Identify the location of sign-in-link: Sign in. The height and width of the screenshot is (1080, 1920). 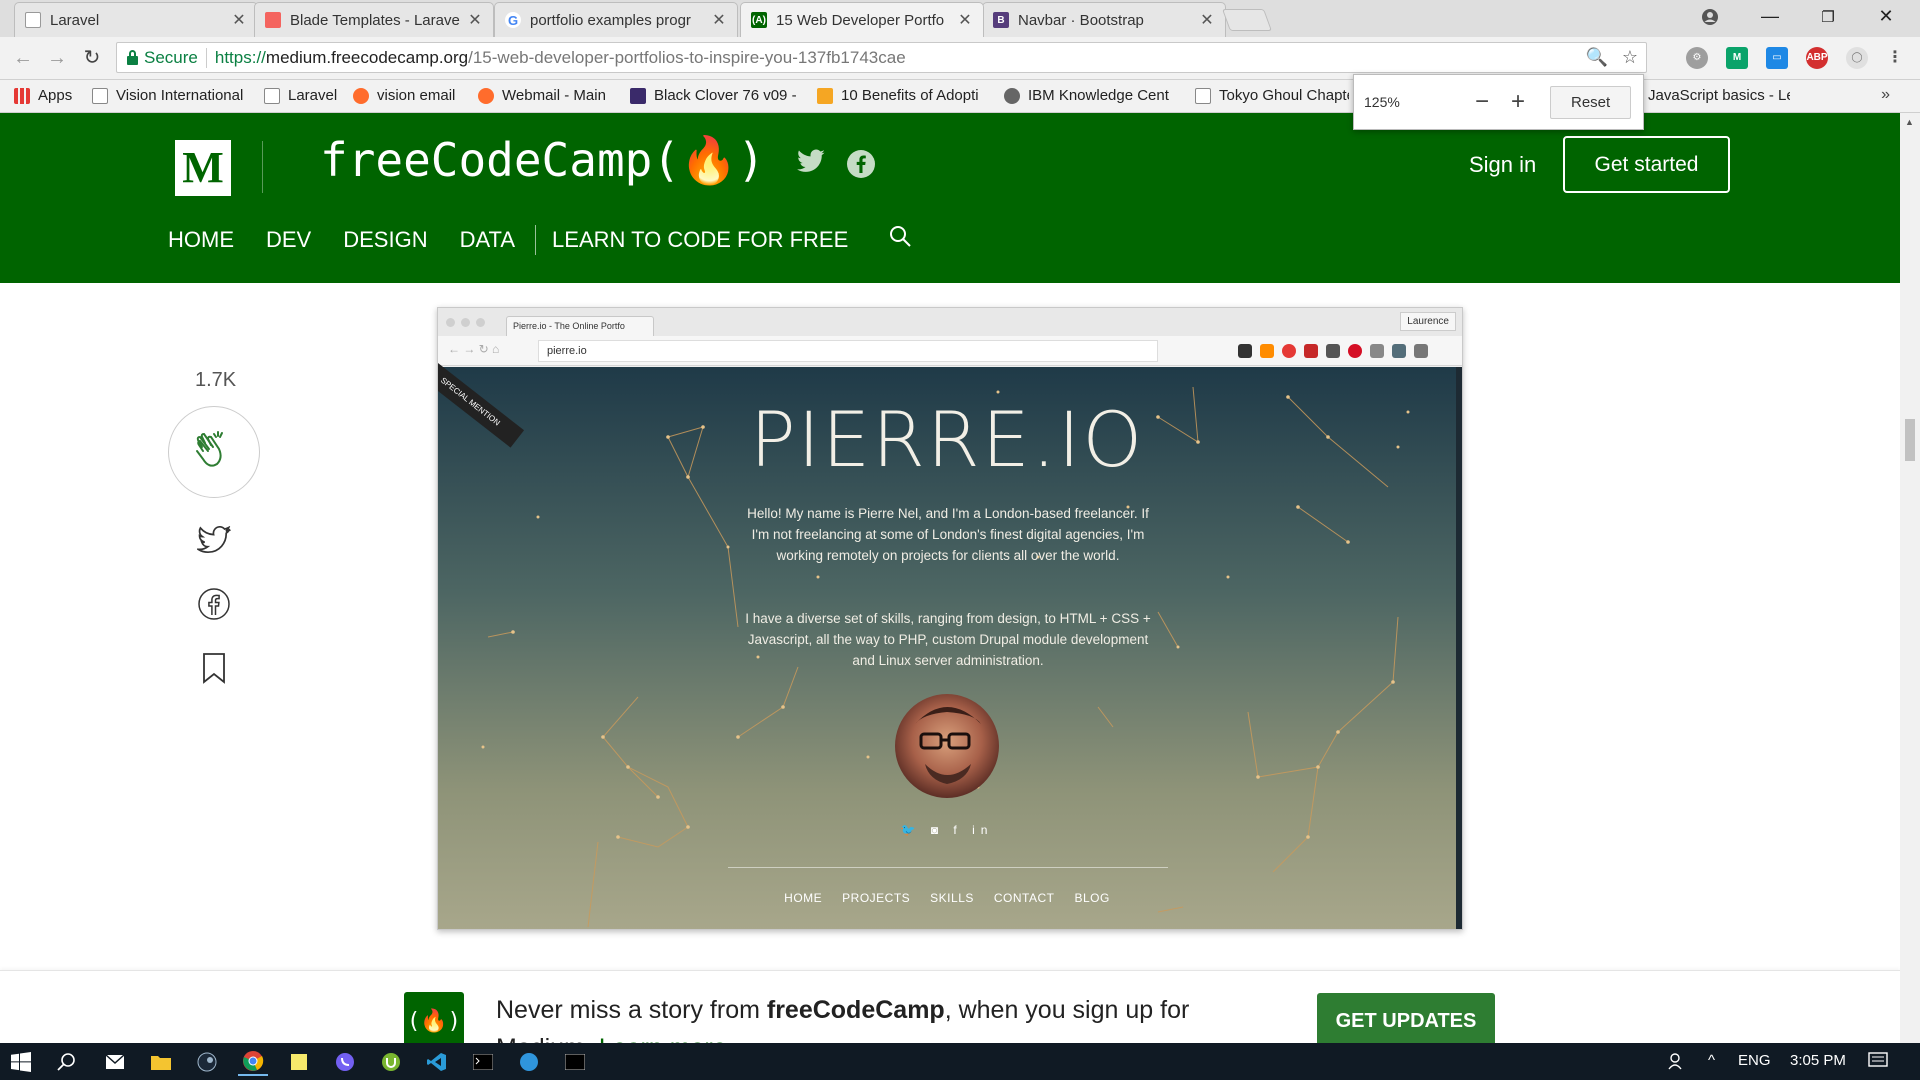
(1502, 165).